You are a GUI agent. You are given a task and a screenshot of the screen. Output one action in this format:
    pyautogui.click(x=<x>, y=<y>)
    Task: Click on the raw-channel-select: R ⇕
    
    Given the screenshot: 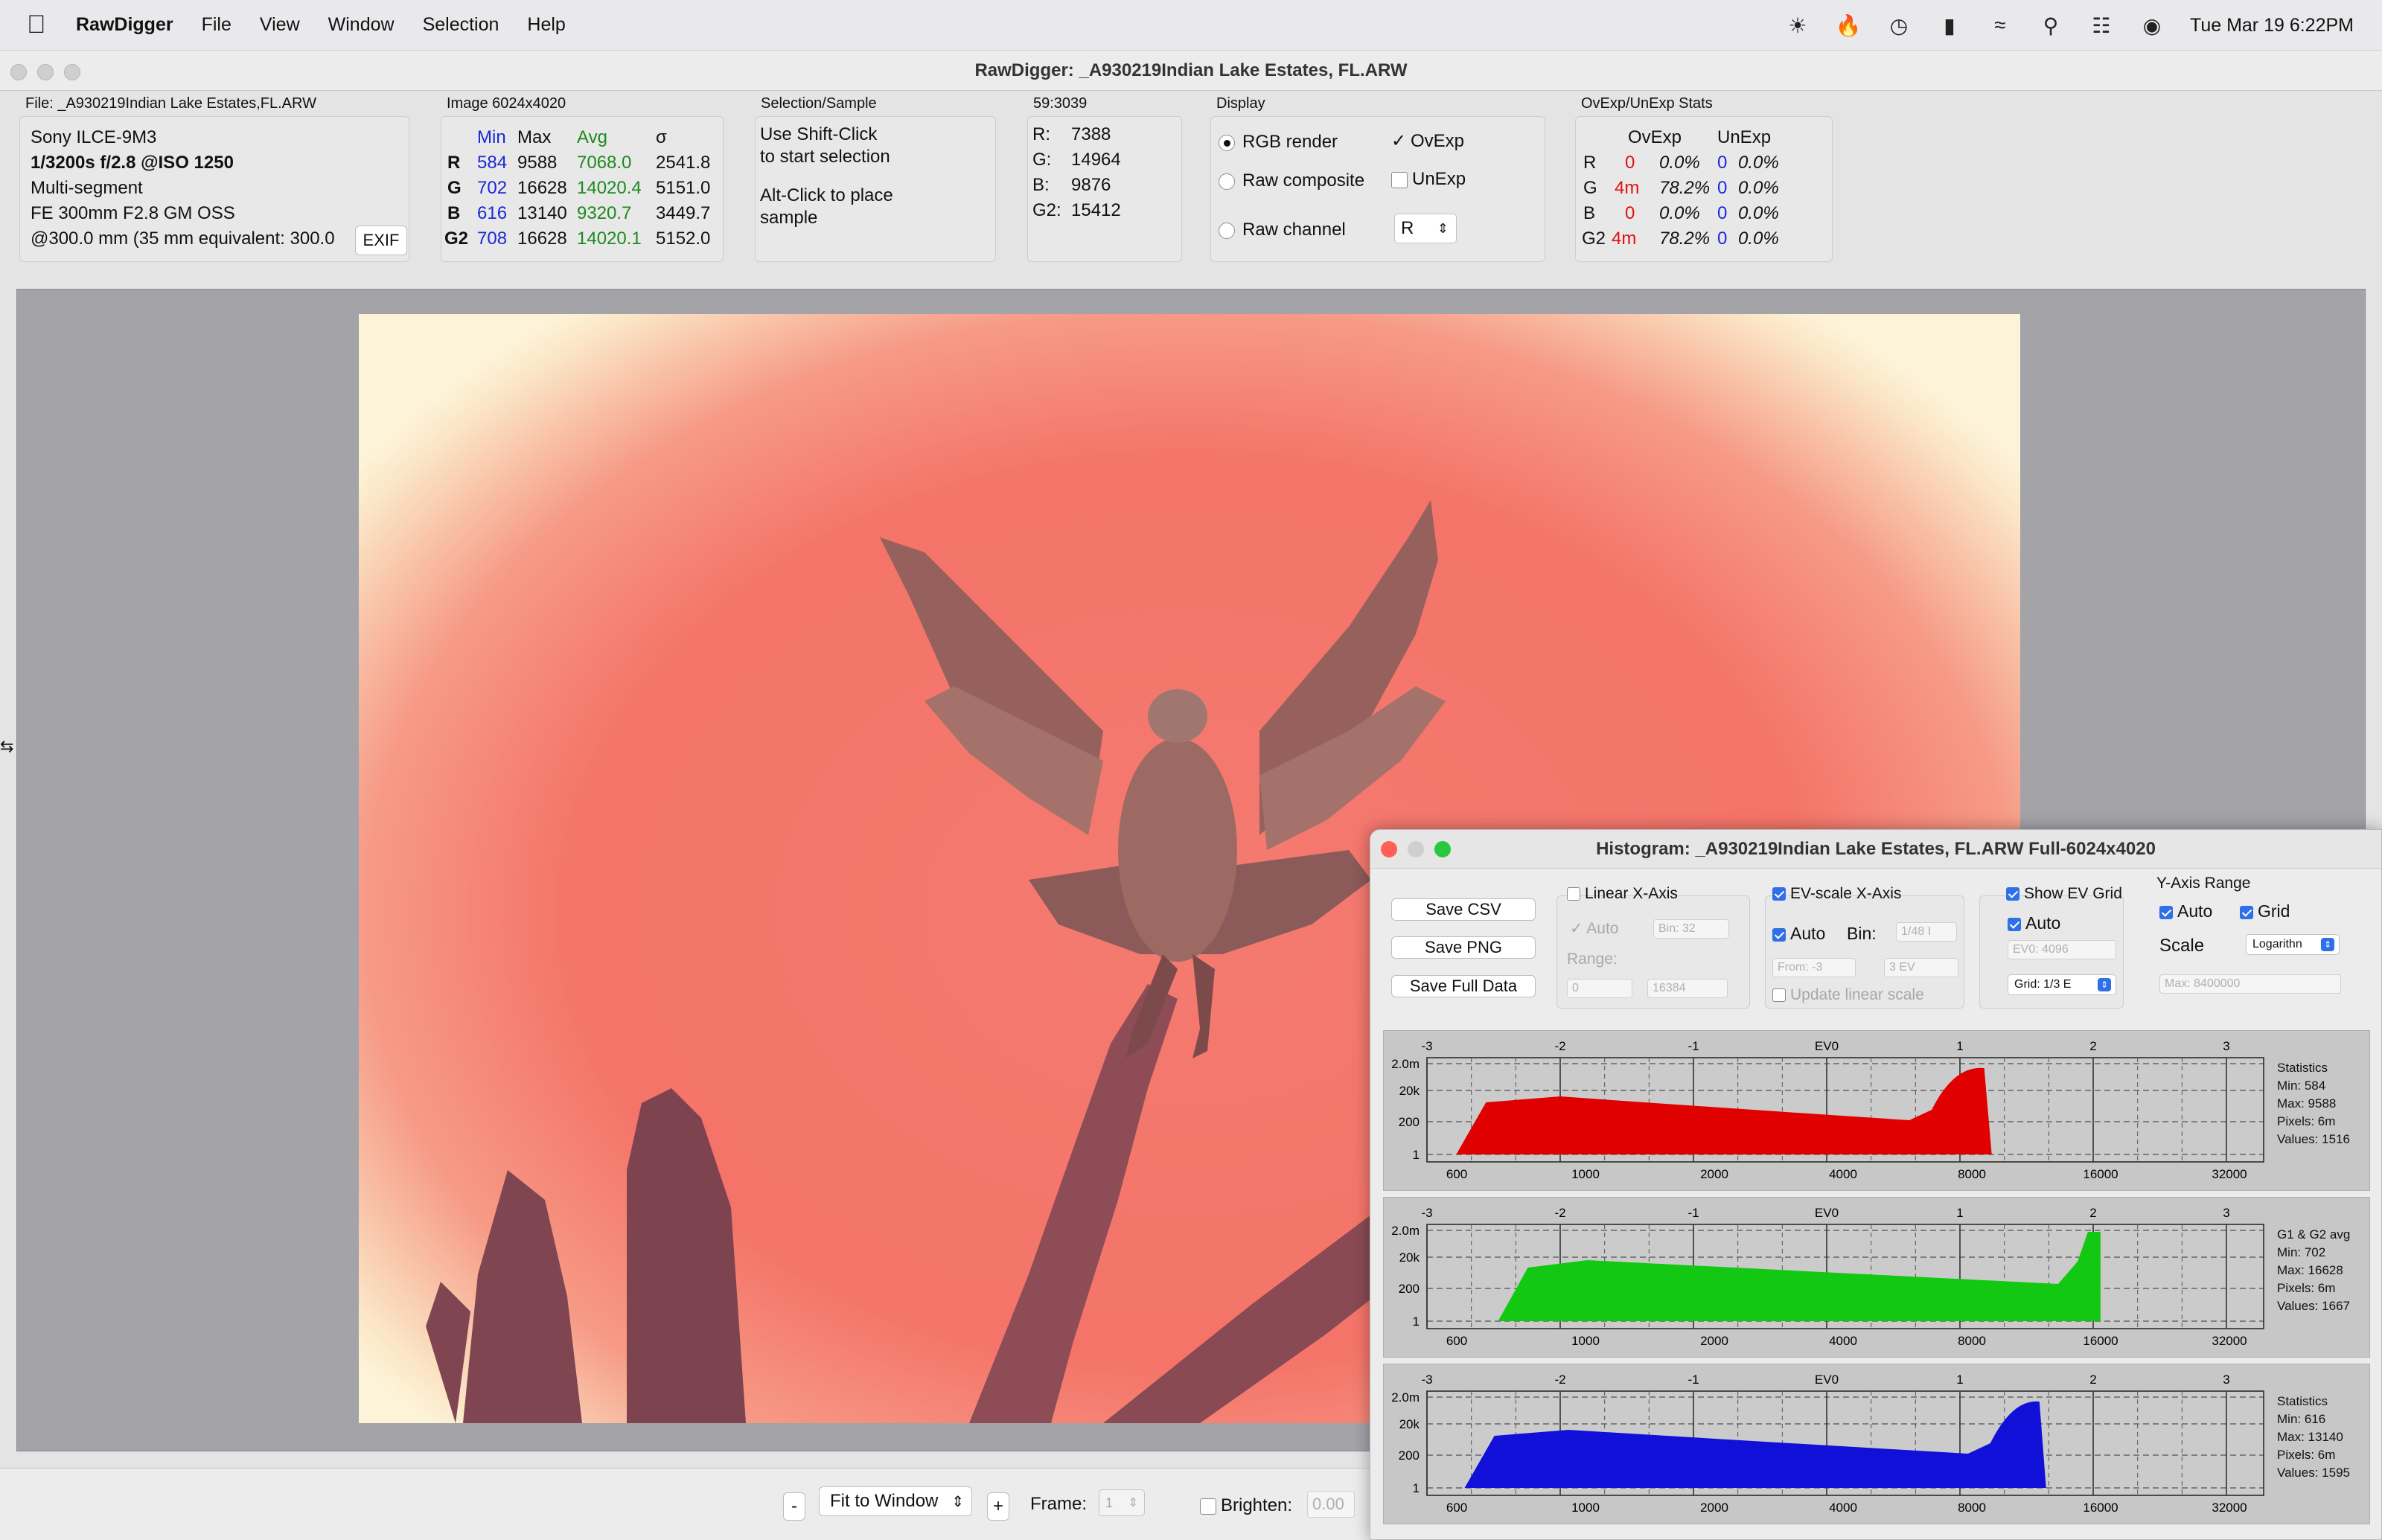 What is the action you would take?
    pyautogui.click(x=1425, y=229)
    